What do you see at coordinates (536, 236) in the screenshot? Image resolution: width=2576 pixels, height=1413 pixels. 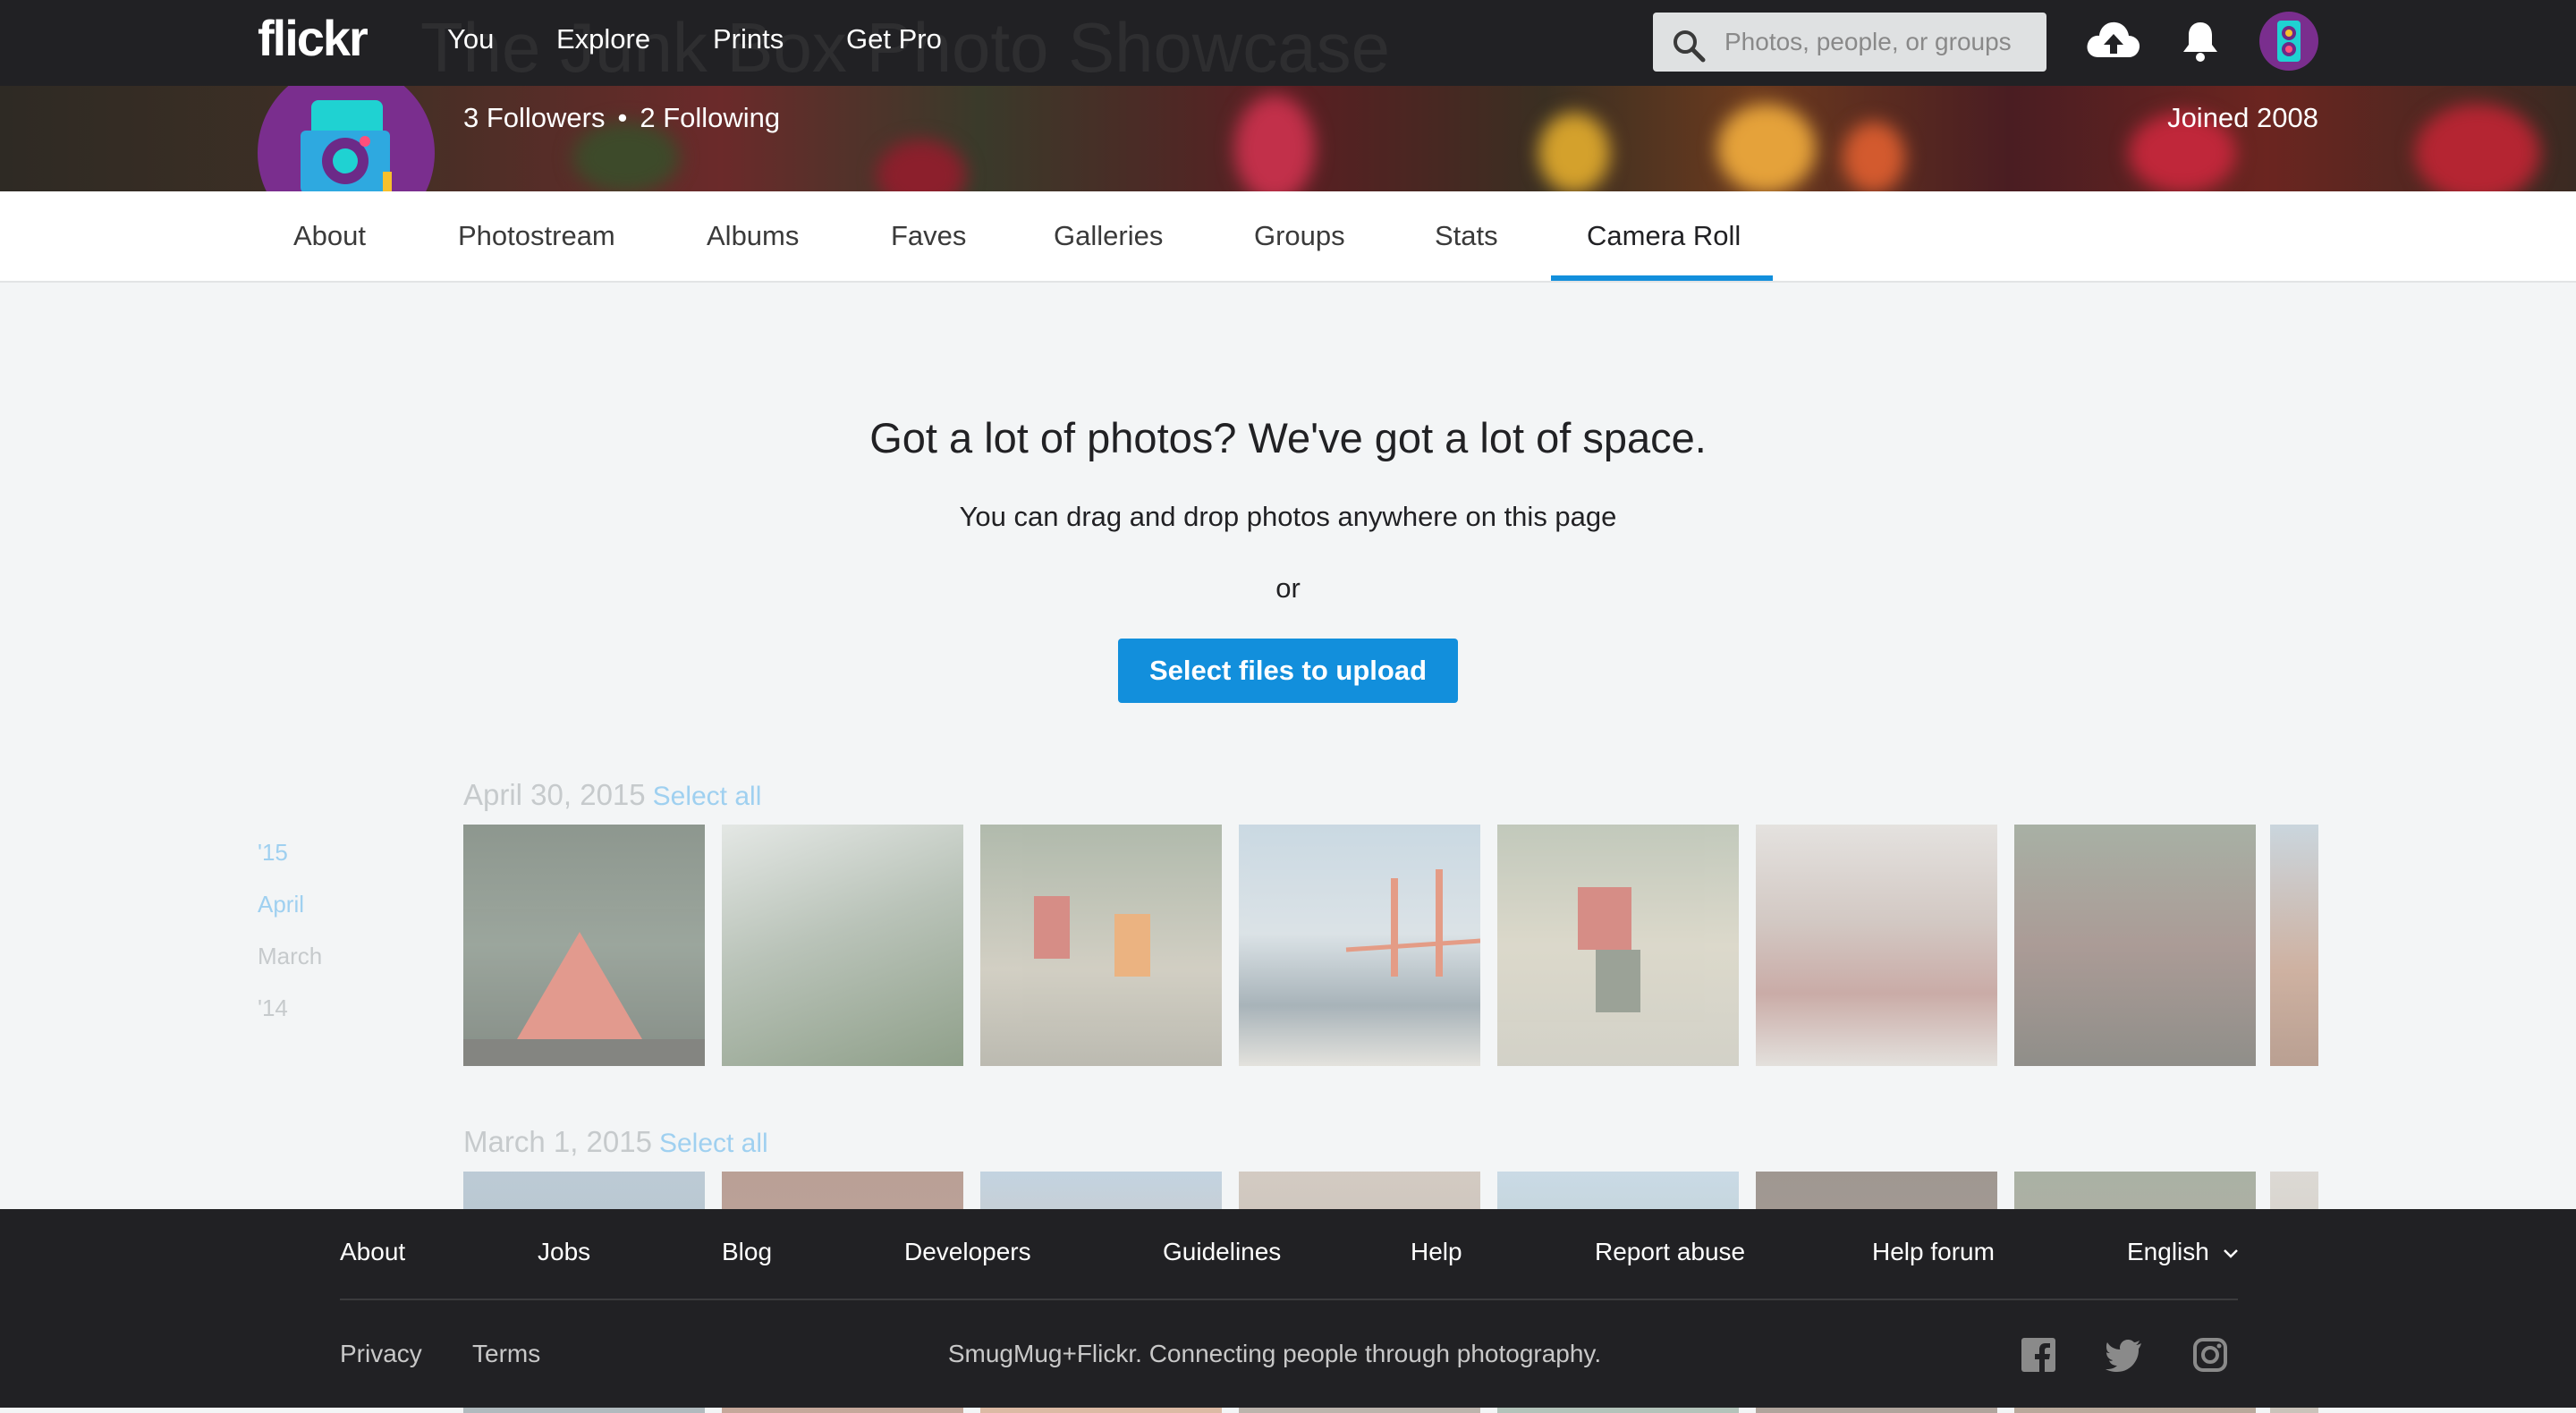 I see `tab-photostream: Photostream` at bounding box center [536, 236].